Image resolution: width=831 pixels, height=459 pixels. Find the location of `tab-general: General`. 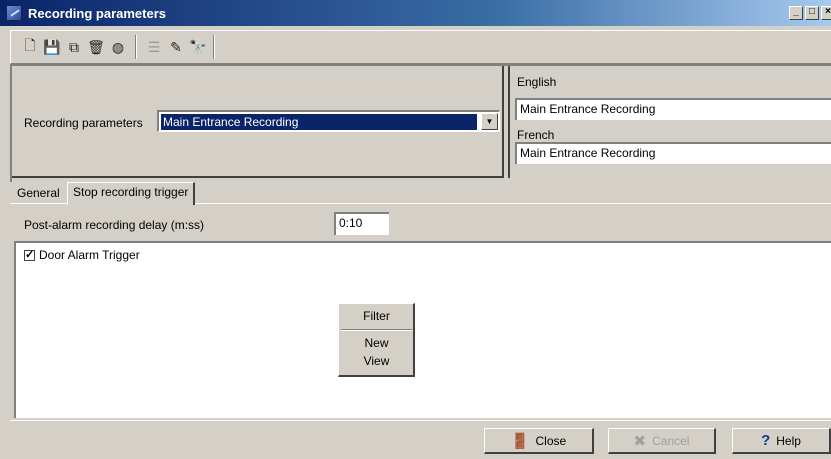

tab-general: General is located at coordinates (38, 194).